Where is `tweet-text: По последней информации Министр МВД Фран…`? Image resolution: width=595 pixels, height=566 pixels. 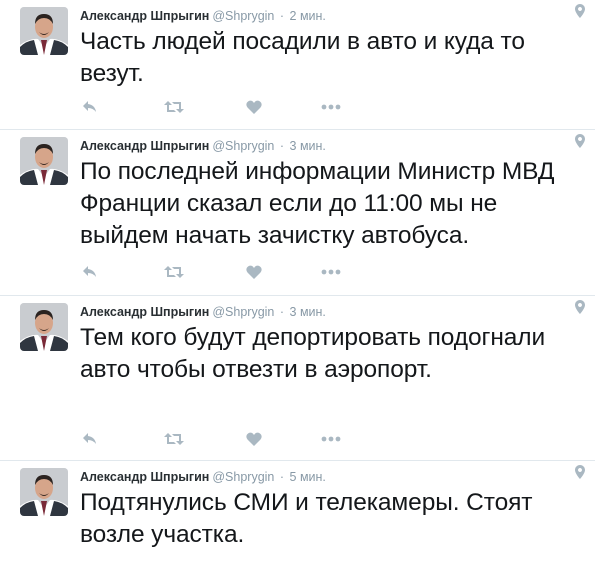 tweet-text: По последней информации Министр МВД Фран… is located at coordinates (317, 203).